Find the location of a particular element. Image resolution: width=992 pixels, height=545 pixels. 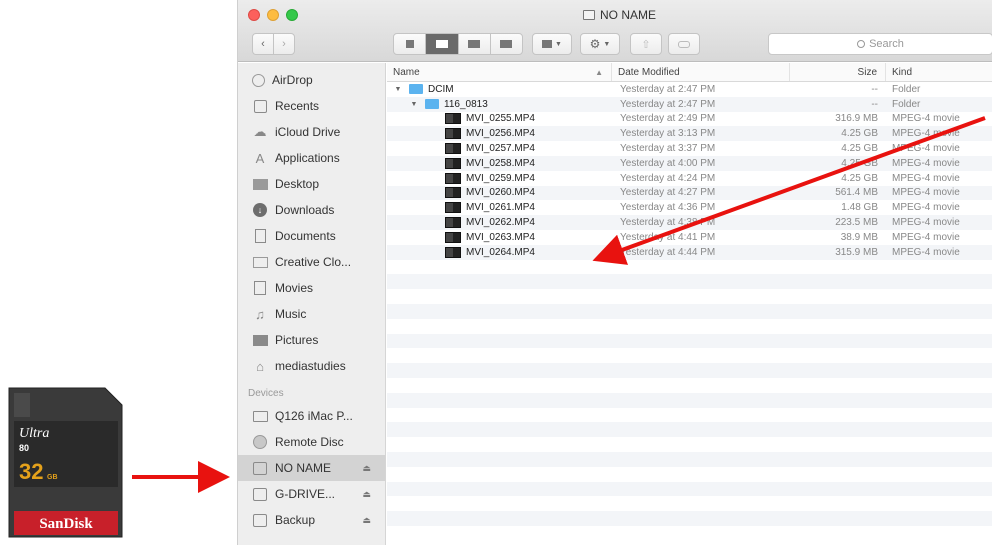

arrange-button: ▼ is located at coordinates (552, 44).